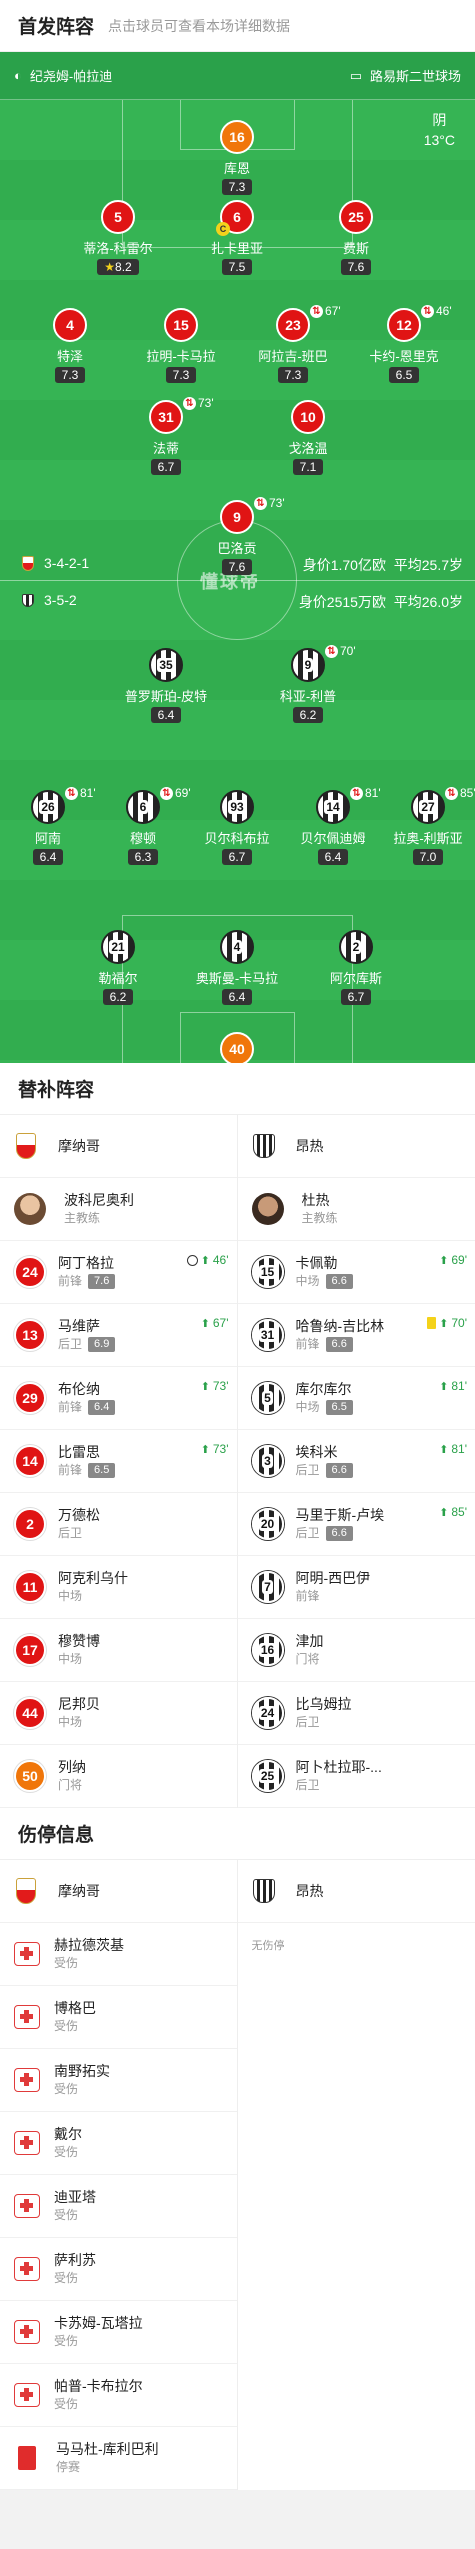 Image resolution: width=475 pixels, height=2549 pixels. I want to click on home-player: 9 ⇅ 73' 巴洛贡 7.6, so click(238, 536).